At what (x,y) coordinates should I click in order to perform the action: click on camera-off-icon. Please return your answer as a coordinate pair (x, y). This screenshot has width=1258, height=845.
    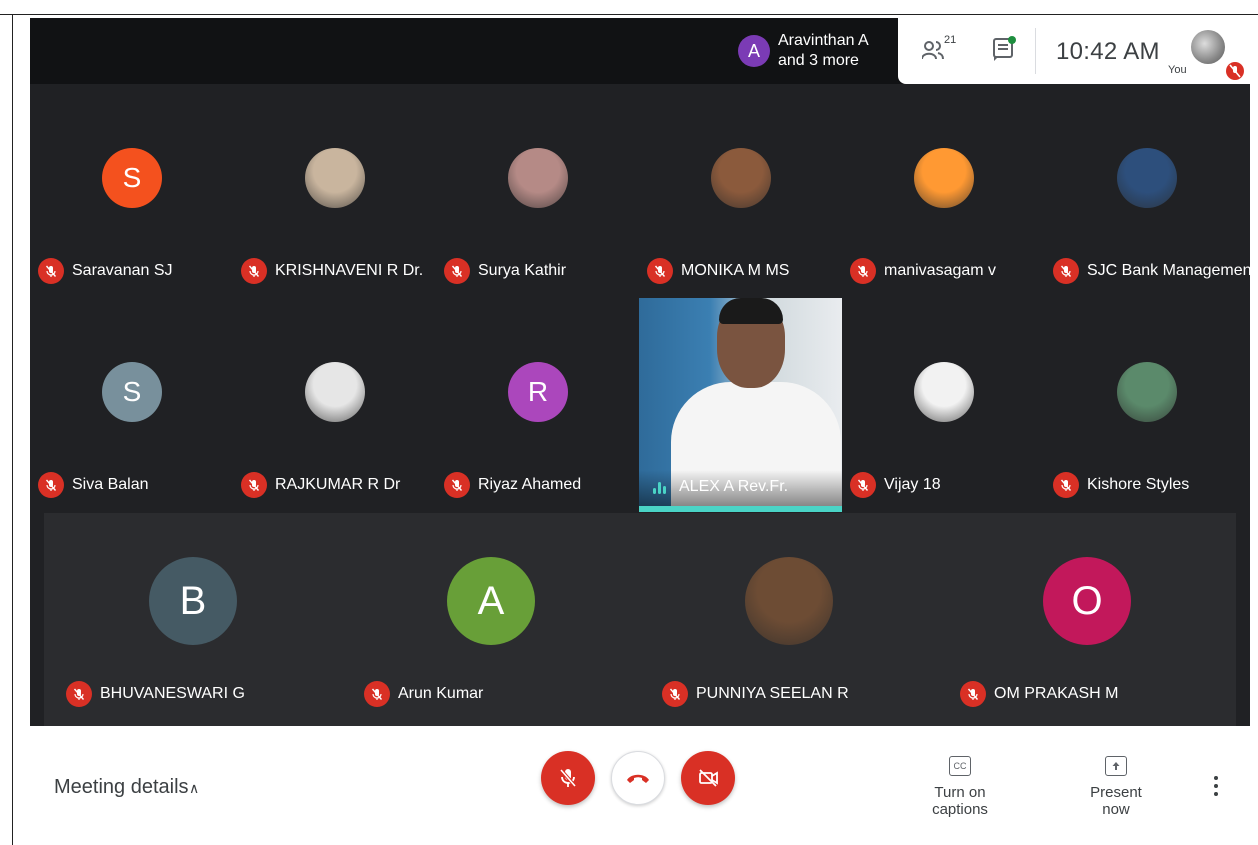
    Looking at the image, I should click on (708, 778).